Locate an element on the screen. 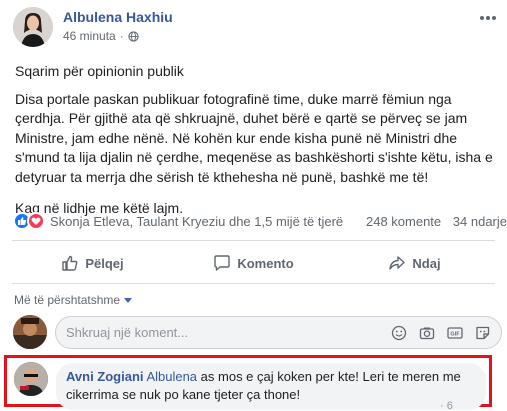 The height and width of the screenshot is (411, 507). reaction-icons is located at coordinates (29, 221).